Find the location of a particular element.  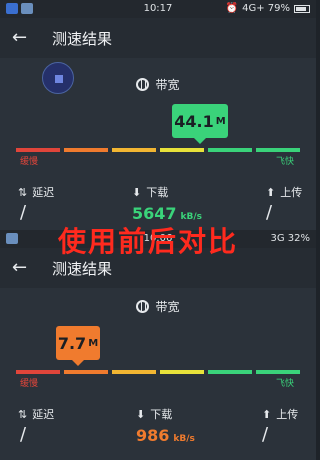

status-right: ⏰ 4G+ 79% is located at coordinates (268, 8).